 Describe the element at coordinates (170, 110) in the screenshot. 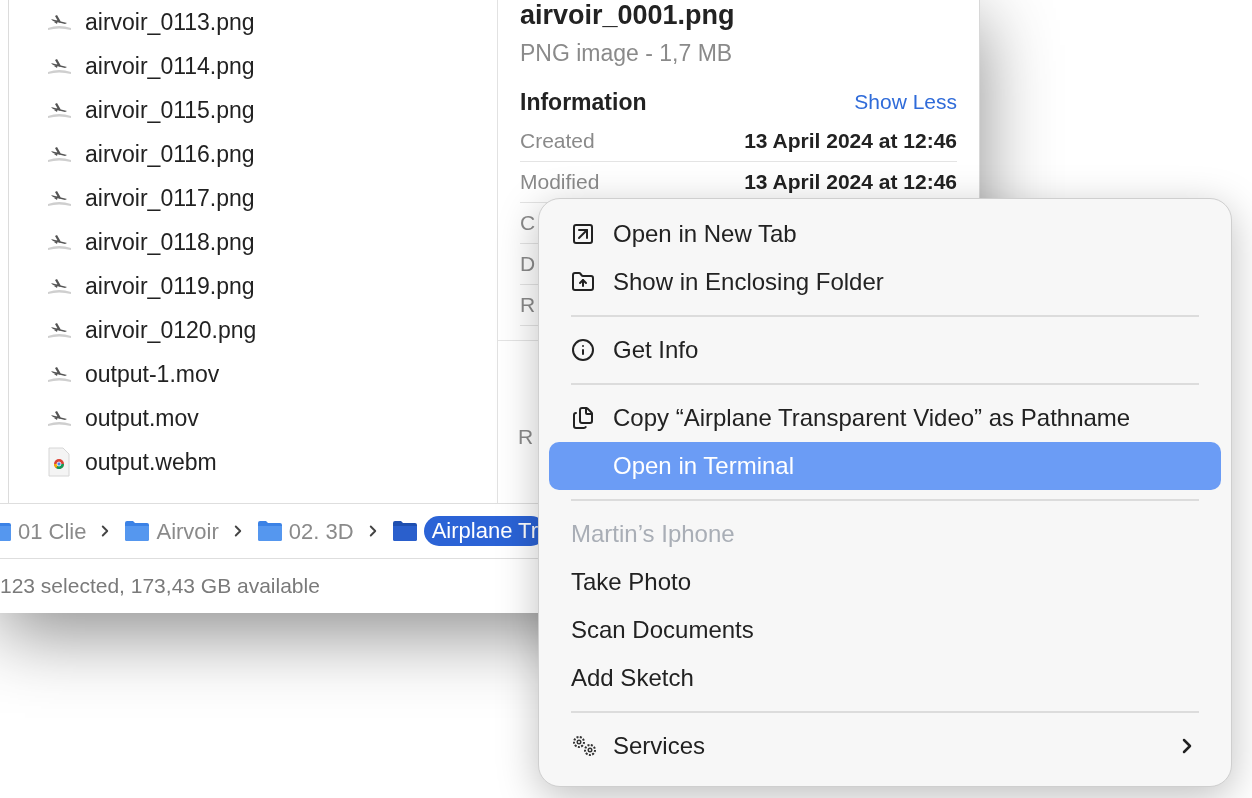

I see `file-name: airvoir_0115.png` at that location.